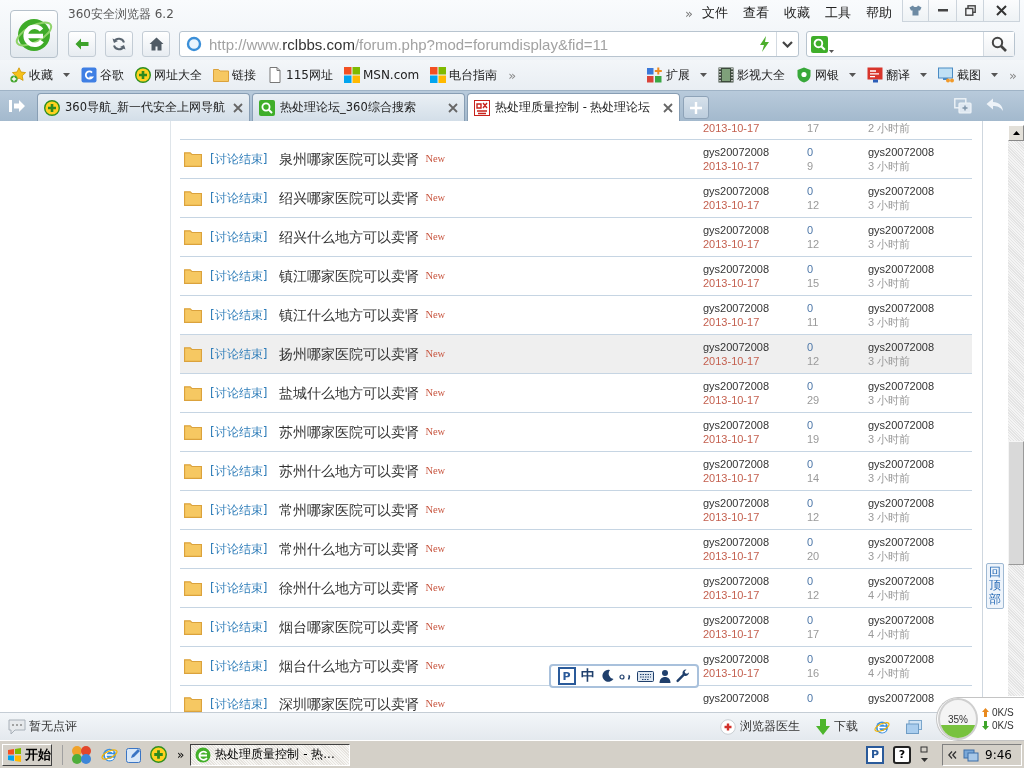  I want to click on refresh-button, so click(119, 44).